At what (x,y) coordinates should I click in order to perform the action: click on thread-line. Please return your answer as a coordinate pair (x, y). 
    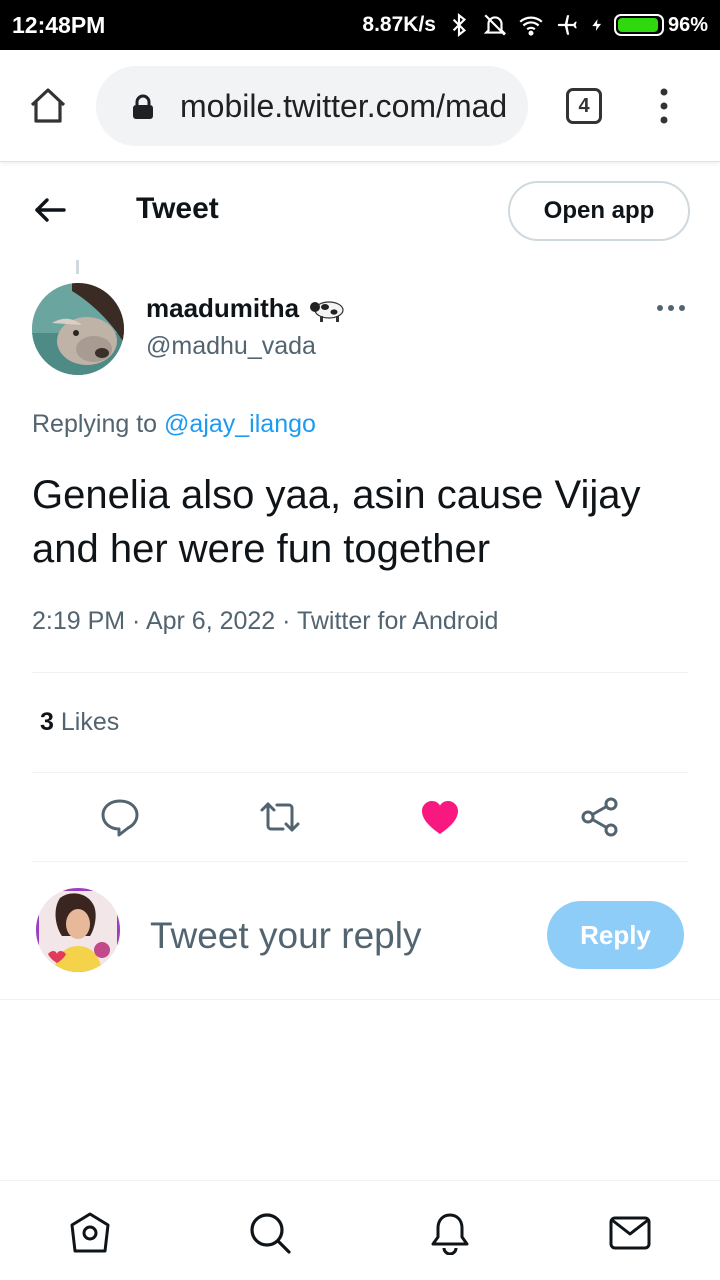
    Looking at the image, I should click on (77, 267).